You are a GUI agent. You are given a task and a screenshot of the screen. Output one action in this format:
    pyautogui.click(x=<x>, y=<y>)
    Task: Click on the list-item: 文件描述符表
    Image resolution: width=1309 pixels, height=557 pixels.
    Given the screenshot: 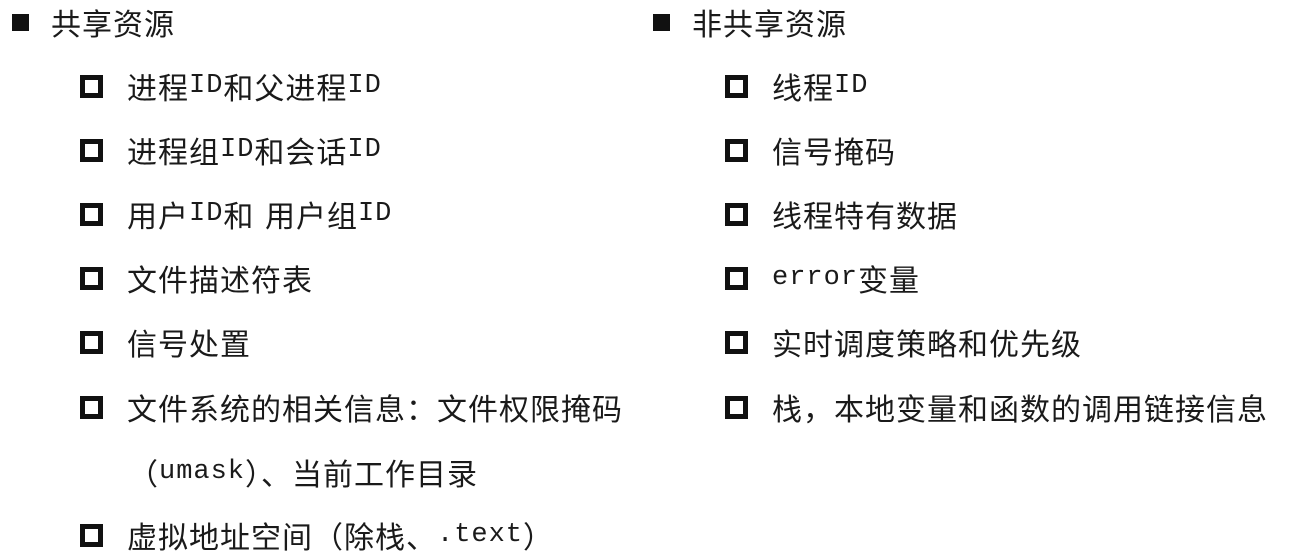 What is the action you would take?
    pyautogui.click(x=196, y=278)
    